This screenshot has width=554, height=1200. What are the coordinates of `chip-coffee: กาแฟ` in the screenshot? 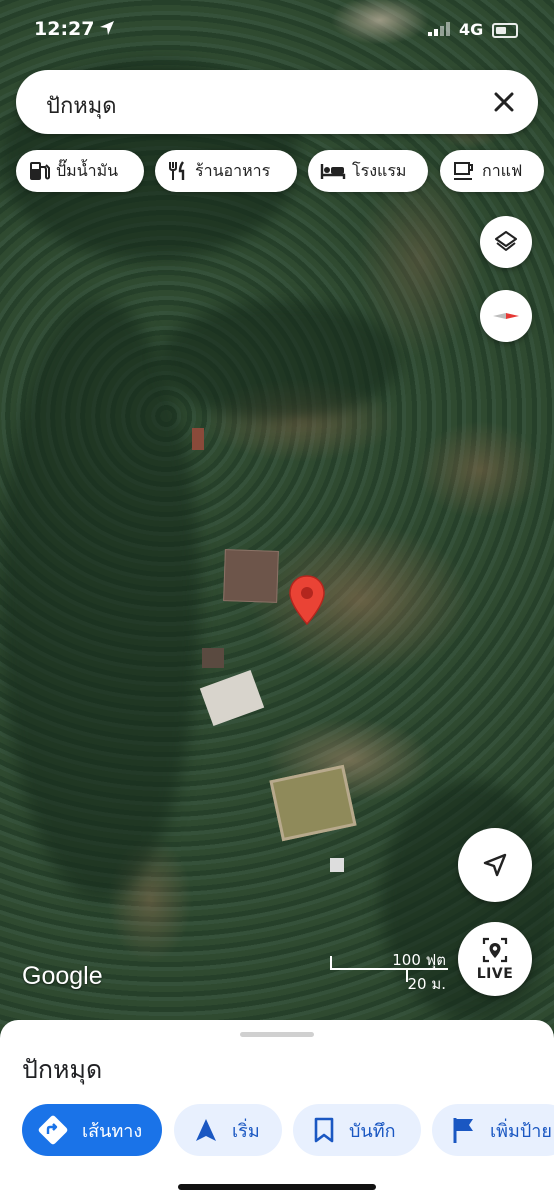 It's located at (492, 171).